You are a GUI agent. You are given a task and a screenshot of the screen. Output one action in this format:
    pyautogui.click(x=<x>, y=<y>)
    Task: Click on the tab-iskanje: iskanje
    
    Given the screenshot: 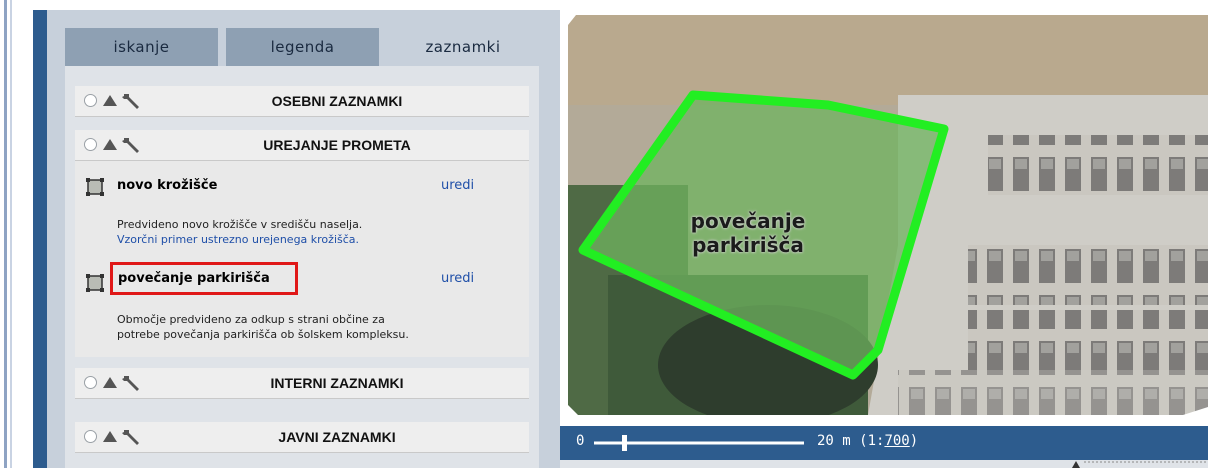 What is the action you would take?
    pyautogui.click(x=141, y=47)
    